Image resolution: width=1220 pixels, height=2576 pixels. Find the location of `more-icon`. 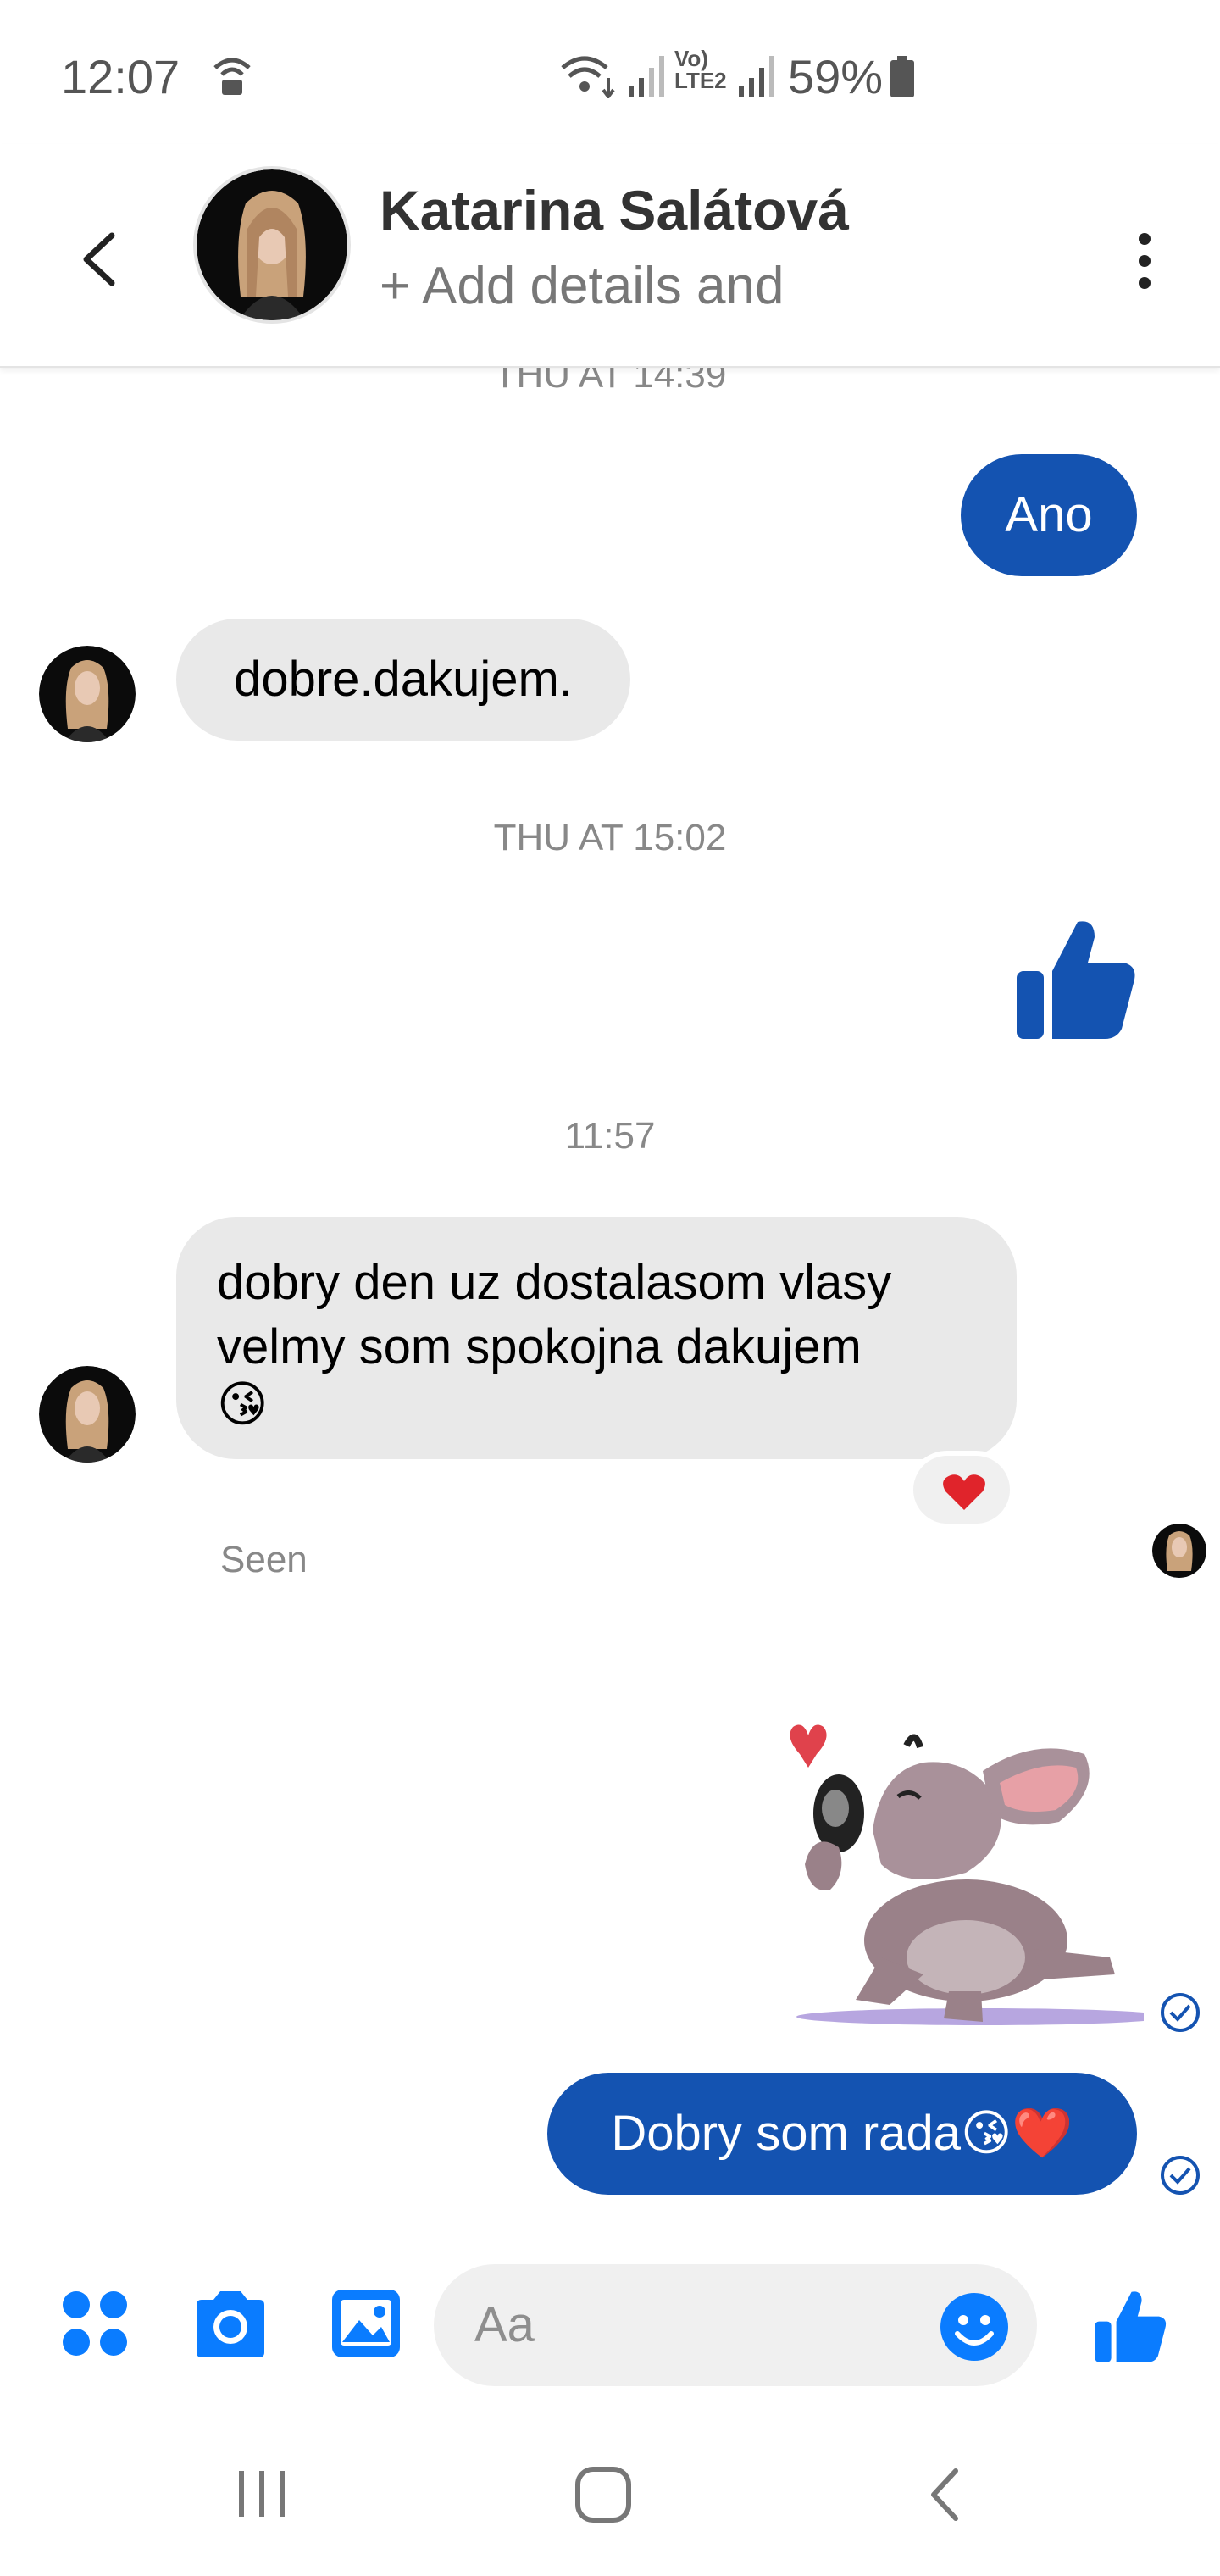

more-icon is located at coordinates (1144, 260).